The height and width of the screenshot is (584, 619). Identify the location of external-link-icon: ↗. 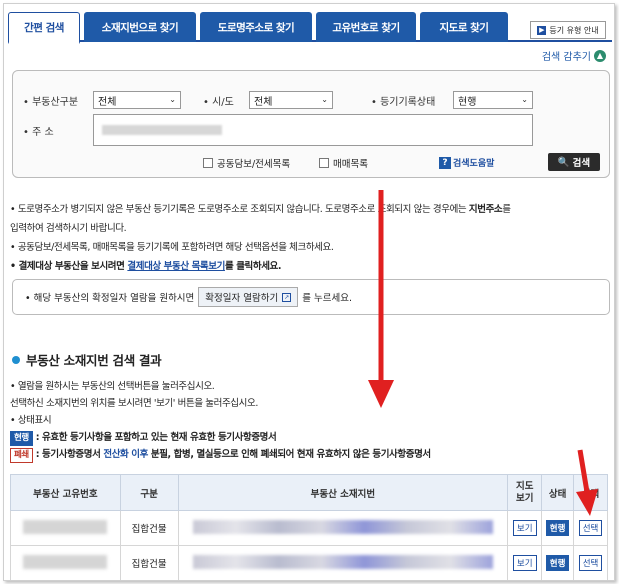
(287, 297).